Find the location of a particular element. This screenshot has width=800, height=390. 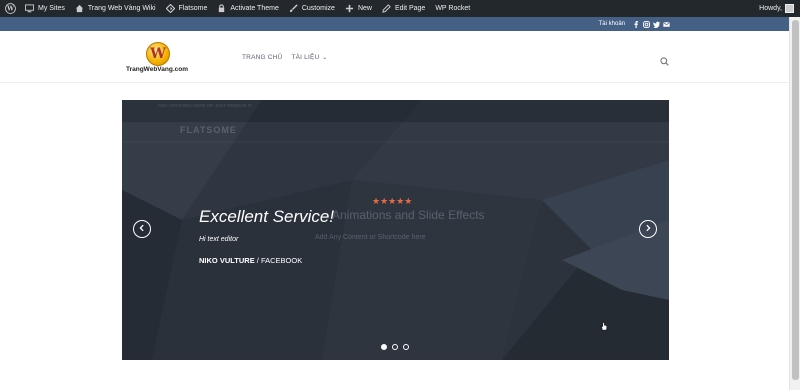

email-icon is located at coordinates (666, 24).